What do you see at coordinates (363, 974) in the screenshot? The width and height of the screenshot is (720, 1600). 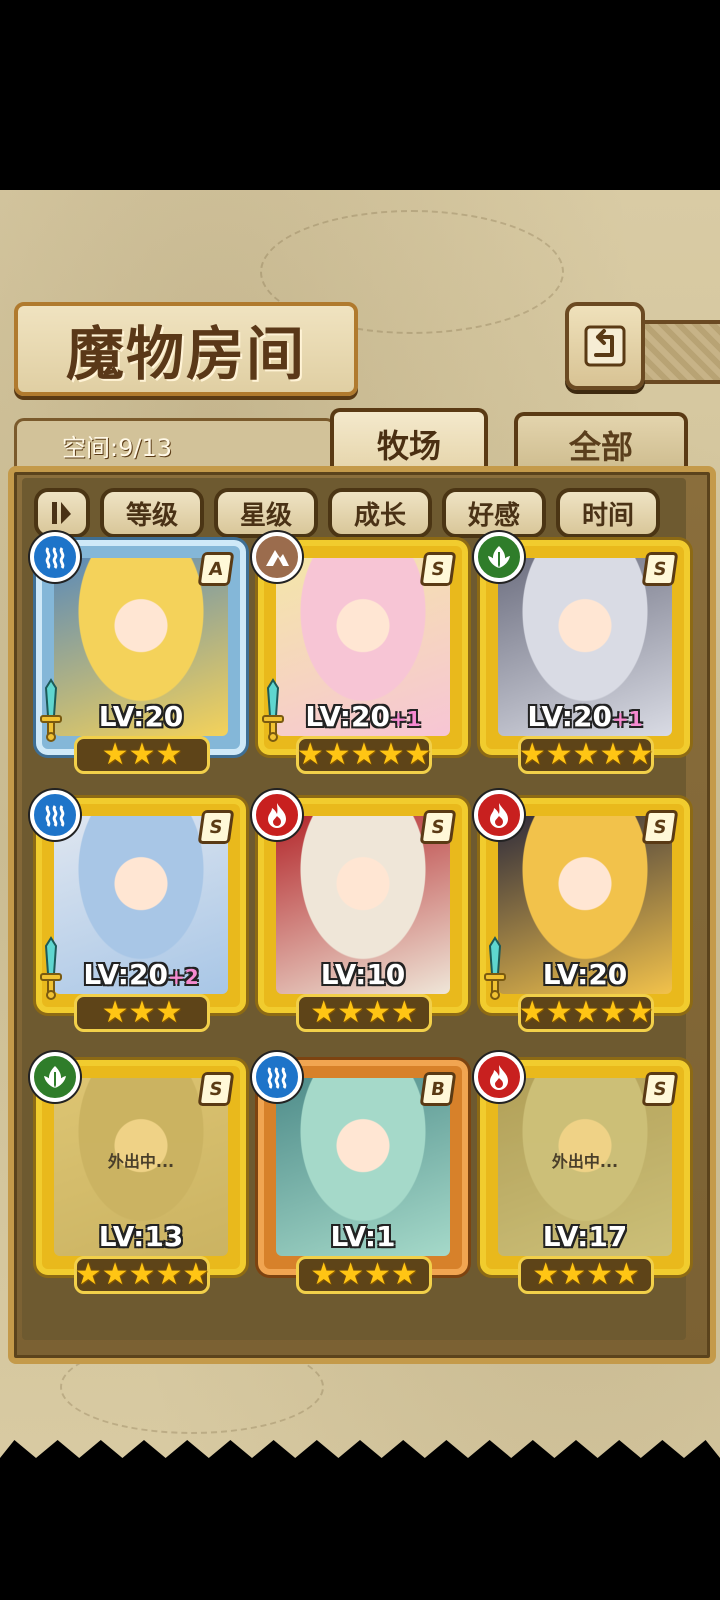 I see `level-label: LV:10` at bounding box center [363, 974].